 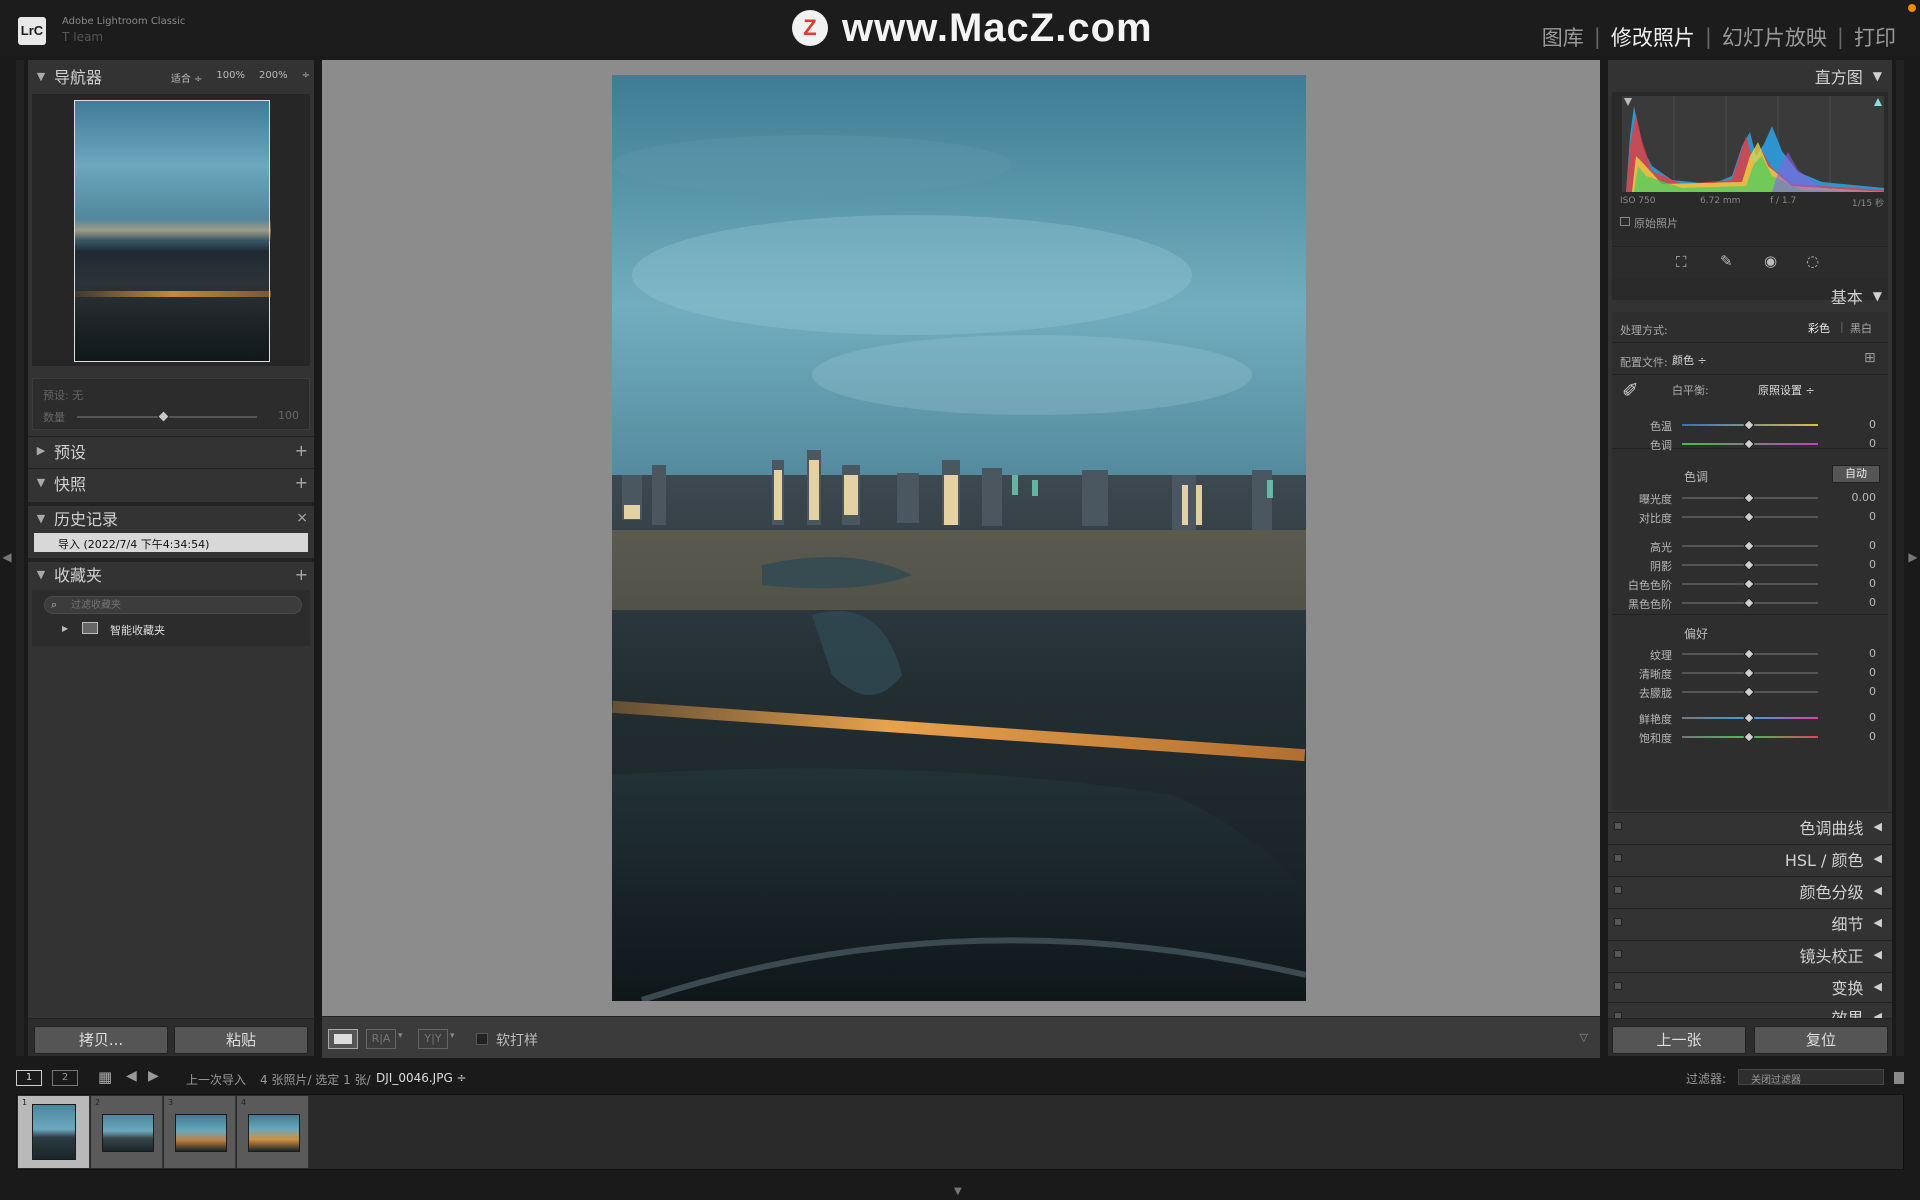 I want to click on profile-dropdown: 颜色 ÷, so click(x=1689, y=360).